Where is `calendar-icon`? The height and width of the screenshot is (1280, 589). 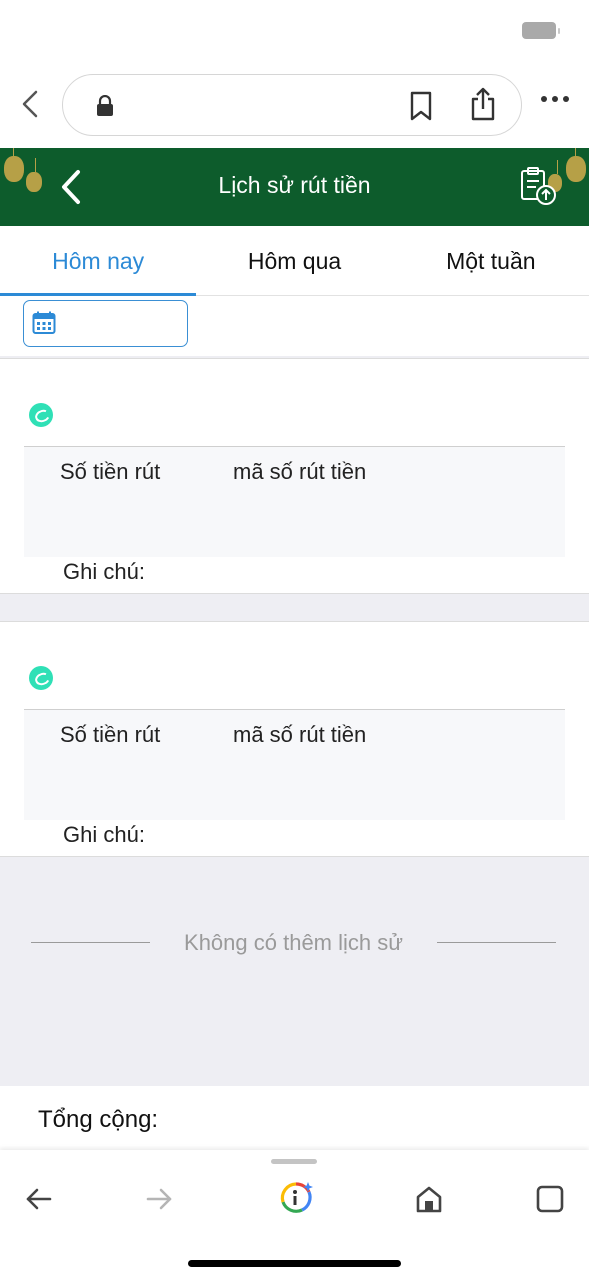
calendar-icon is located at coordinates (44, 322).